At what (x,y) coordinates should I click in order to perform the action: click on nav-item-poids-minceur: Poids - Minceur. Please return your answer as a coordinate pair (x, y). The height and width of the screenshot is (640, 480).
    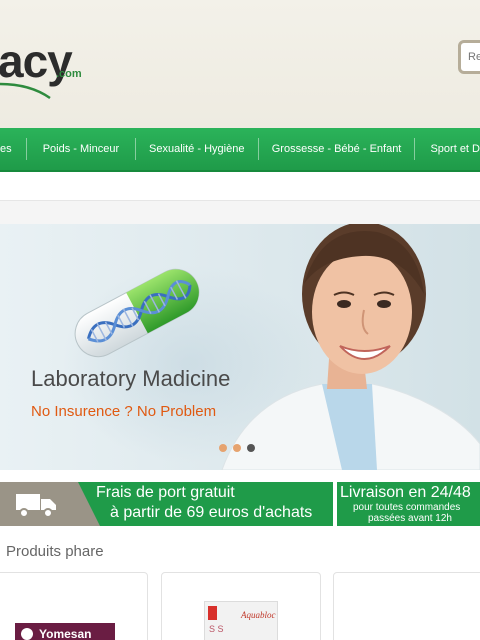
    Looking at the image, I should click on (81, 149).